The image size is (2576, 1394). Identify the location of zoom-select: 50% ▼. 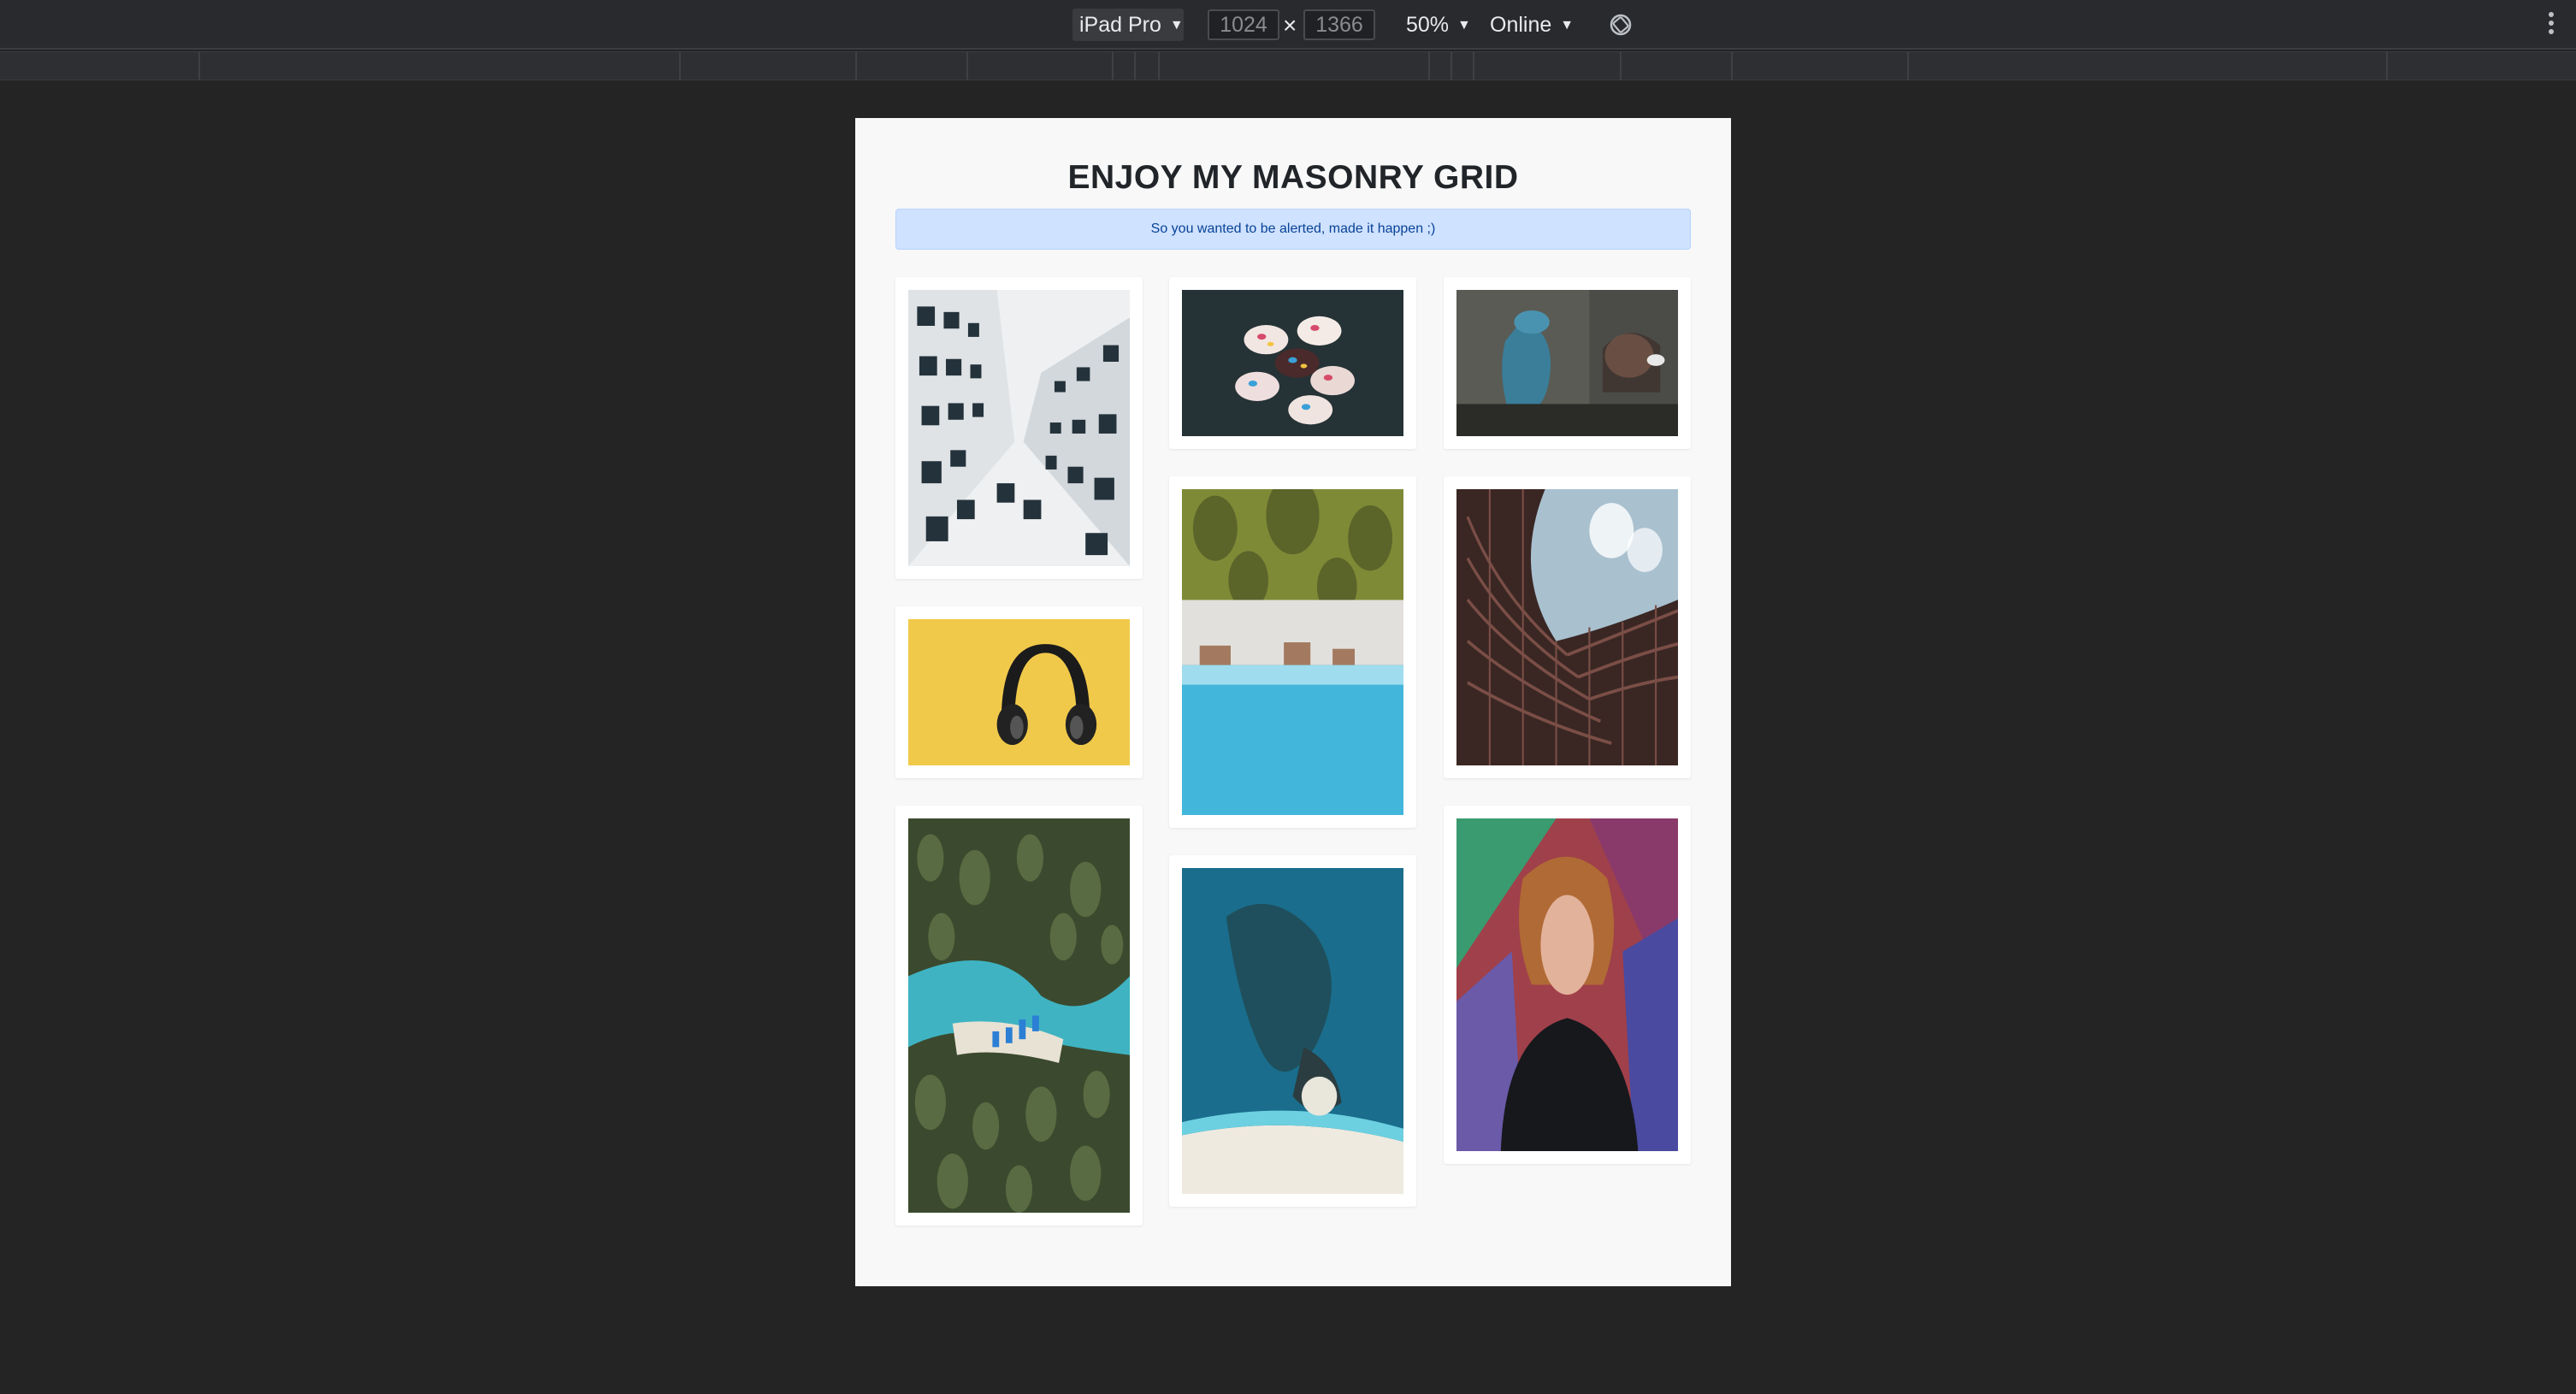
(1442, 25).